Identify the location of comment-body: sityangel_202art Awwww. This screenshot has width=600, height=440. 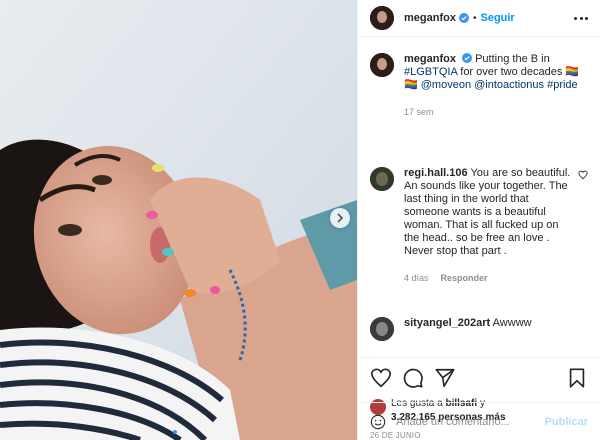
(496, 329).